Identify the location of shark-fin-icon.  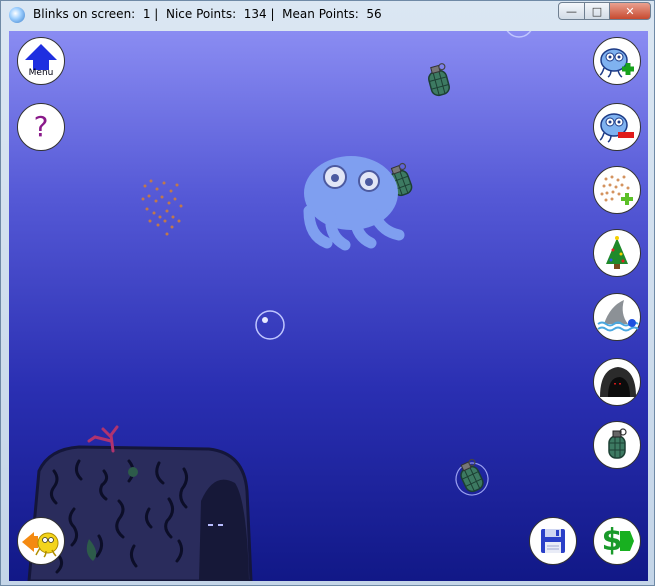
(618, 316).